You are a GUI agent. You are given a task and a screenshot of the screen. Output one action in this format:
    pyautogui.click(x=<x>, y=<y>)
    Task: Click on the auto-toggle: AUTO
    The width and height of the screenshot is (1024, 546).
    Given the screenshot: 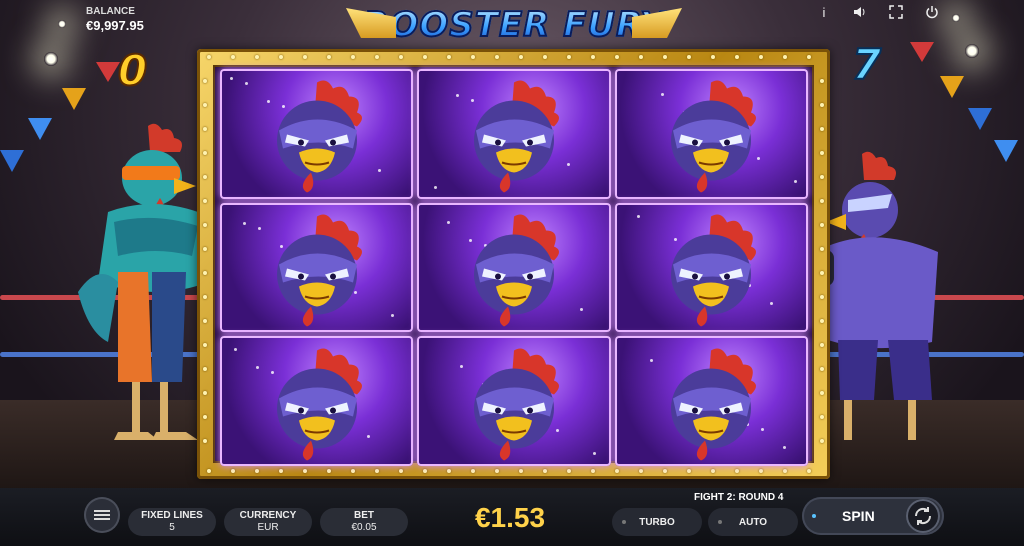 What is the action you would take?
    pyautogui.click(x=753, y=522)
    